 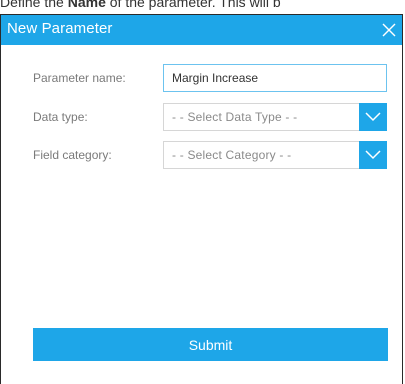 I want to click on field-category-row: Field category: - - Select Category - -, so click(x=210, y=155).